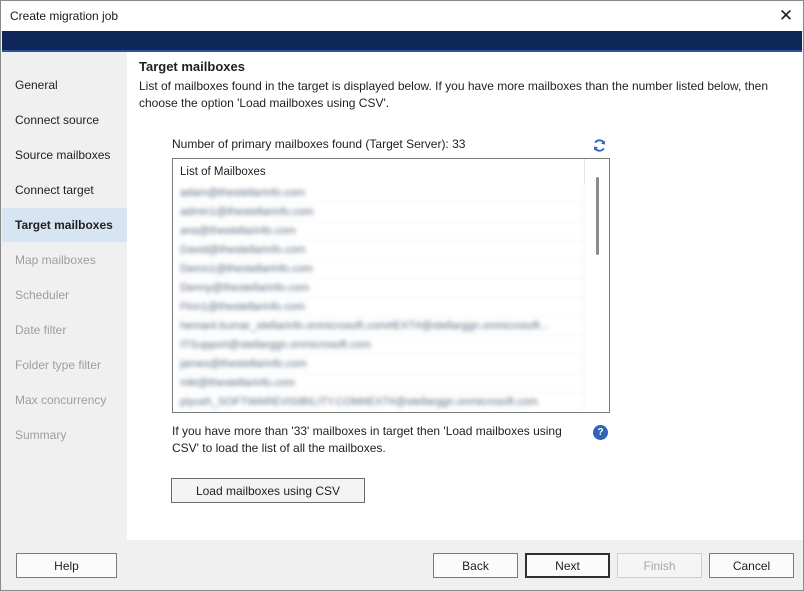 The image size is (804, 591). Describe the element at coordinates (41, 435) in the screenshot. I see `sidebar-item-label: Summary` at that location.